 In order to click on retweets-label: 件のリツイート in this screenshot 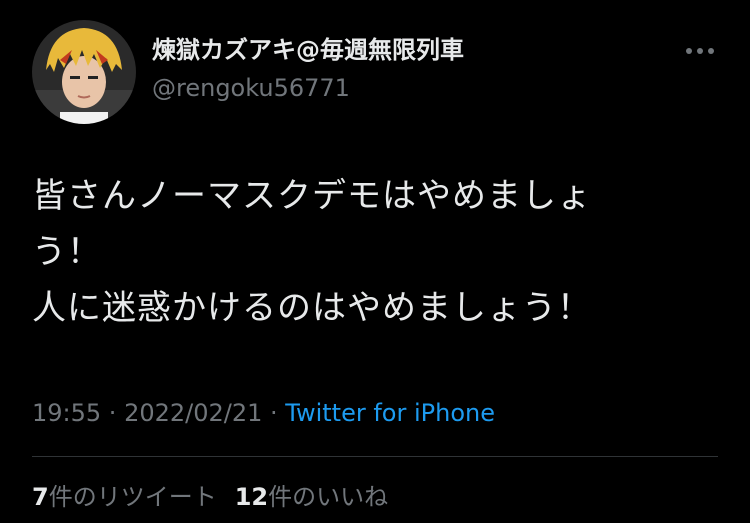, I will do `click(132, 497)`.